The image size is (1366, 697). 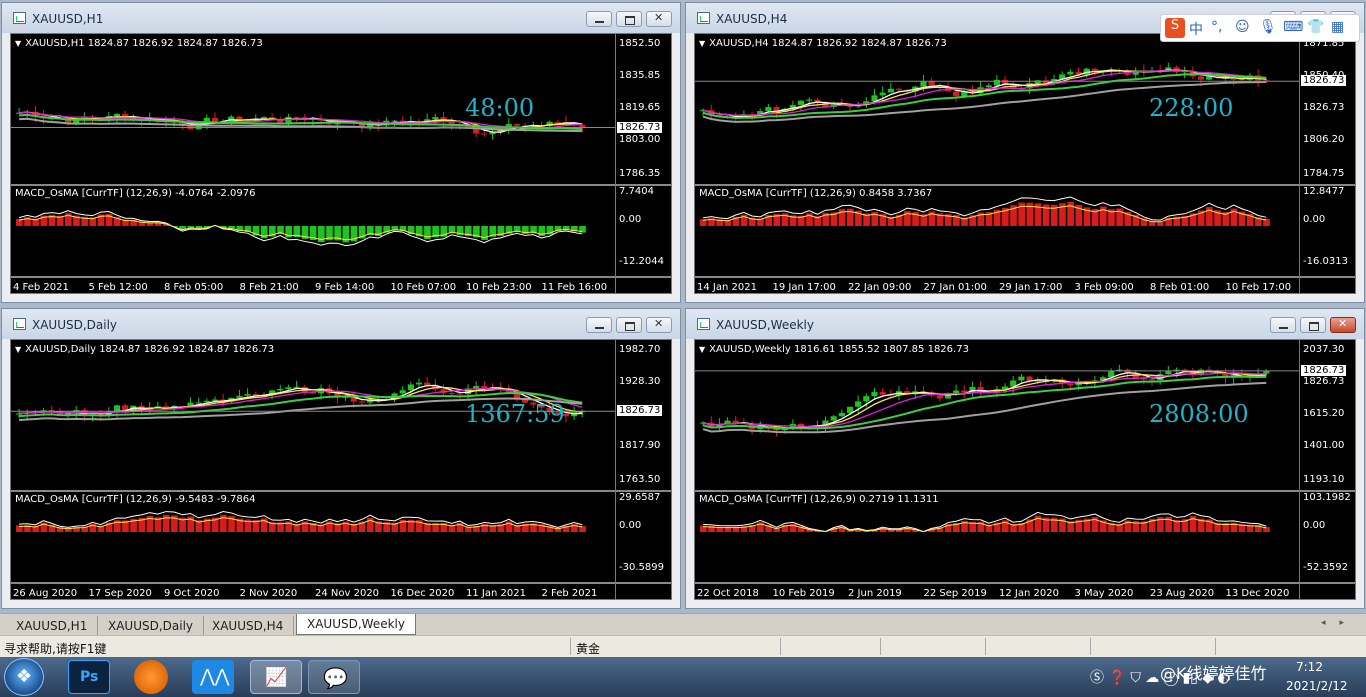 What do you see at coordinates (1324, 191) in the screenshot?
I see `macd-axis-tick: 12.8477` at bounding box center [1324, 191].